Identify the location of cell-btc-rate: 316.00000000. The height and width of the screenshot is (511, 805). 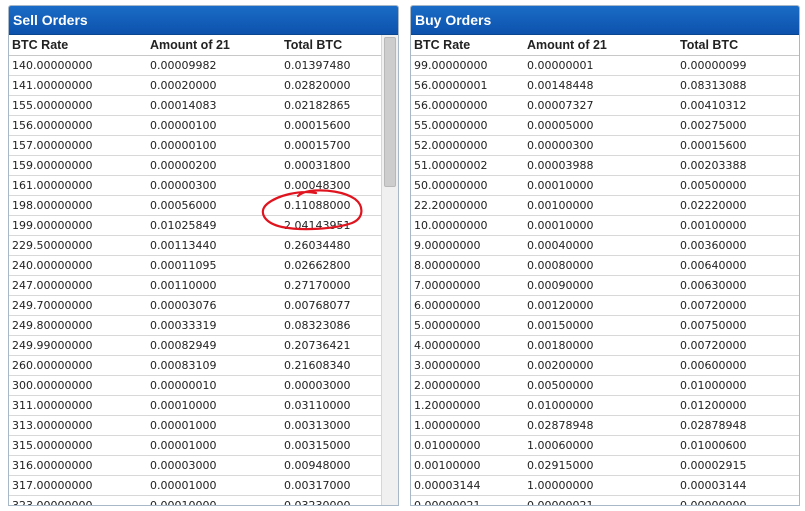
(52, 465).